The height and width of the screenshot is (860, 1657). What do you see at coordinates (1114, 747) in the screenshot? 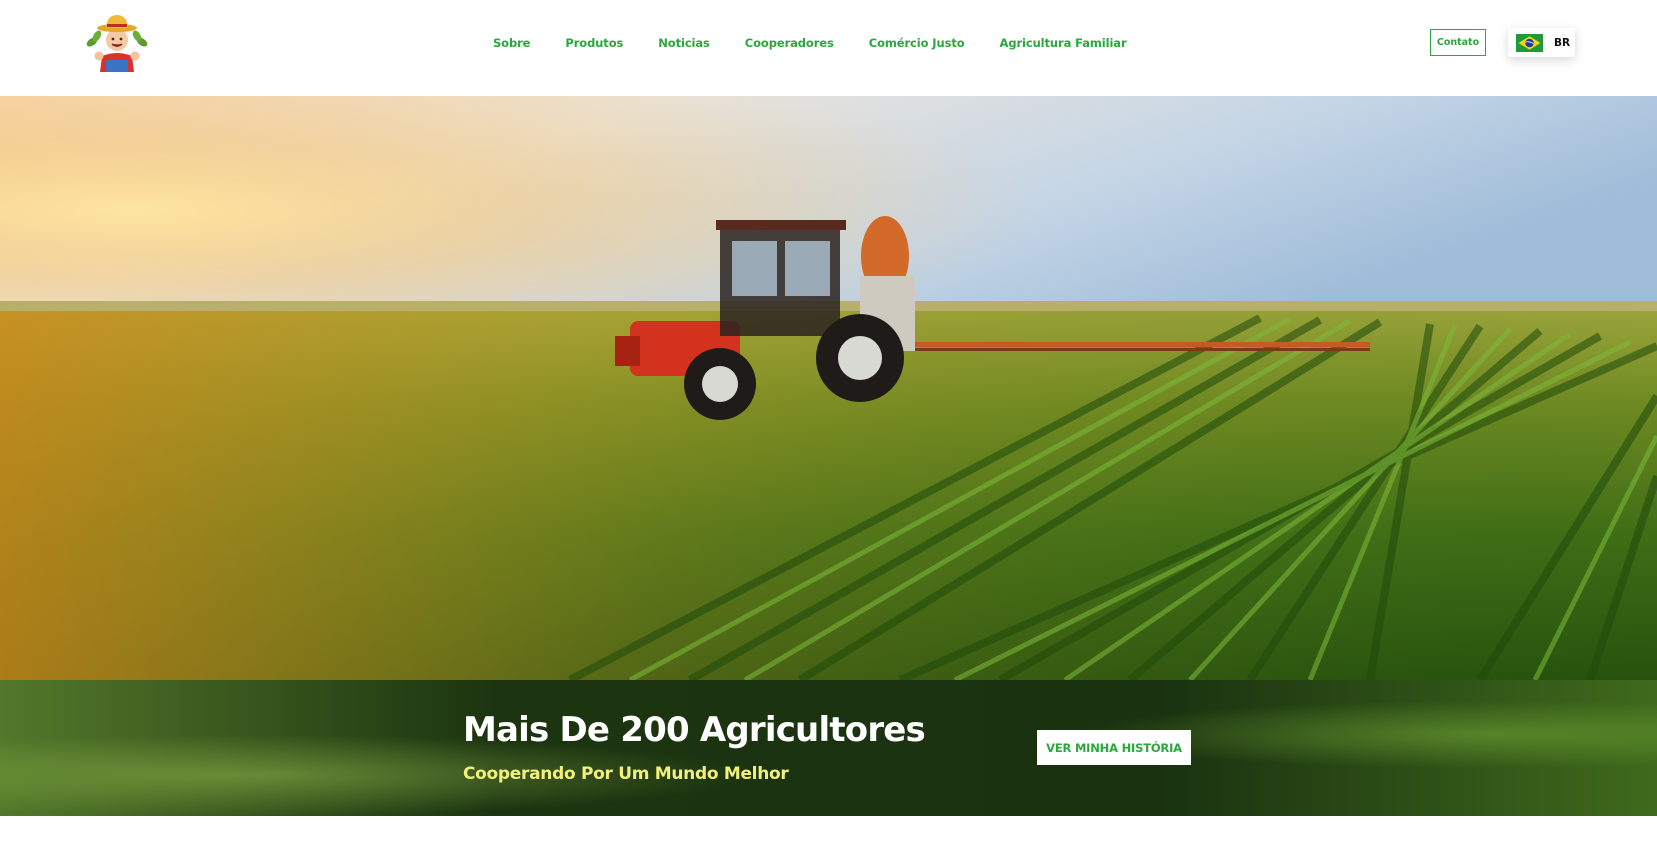
I see `story-button: VER MINHA HISTÓRIA` at bounding box center [1114, 747].